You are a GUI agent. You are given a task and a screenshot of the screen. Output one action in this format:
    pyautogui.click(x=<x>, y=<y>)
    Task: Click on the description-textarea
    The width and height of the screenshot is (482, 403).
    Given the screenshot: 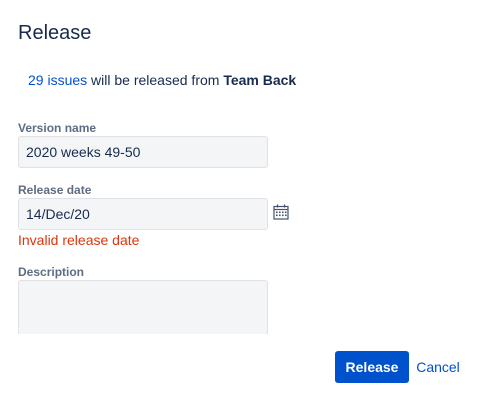 What is the action you would take?
    pyautogui.click(x=143, y=307)
    